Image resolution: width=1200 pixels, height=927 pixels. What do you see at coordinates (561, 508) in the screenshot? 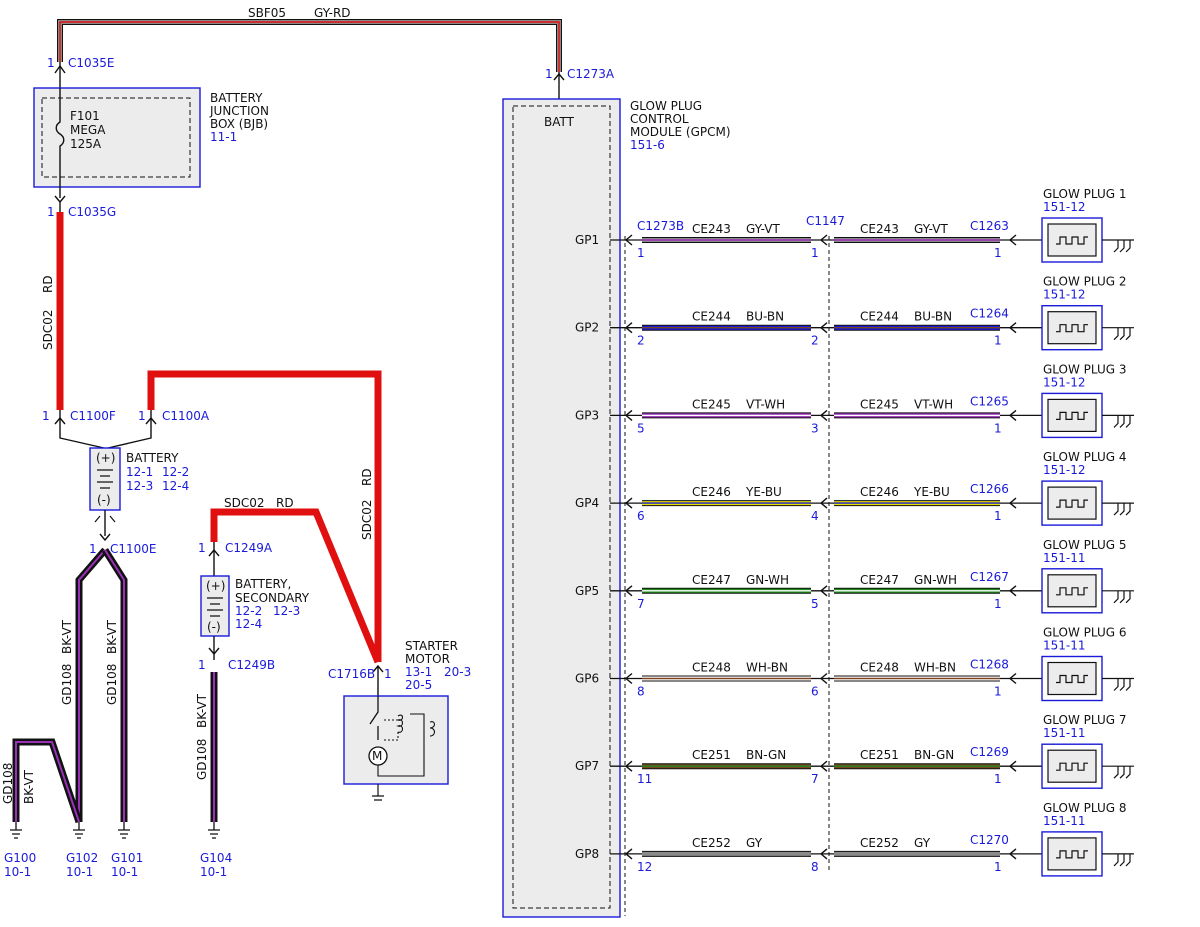
I see `gpcm-box` at bounding box center [561, 508].